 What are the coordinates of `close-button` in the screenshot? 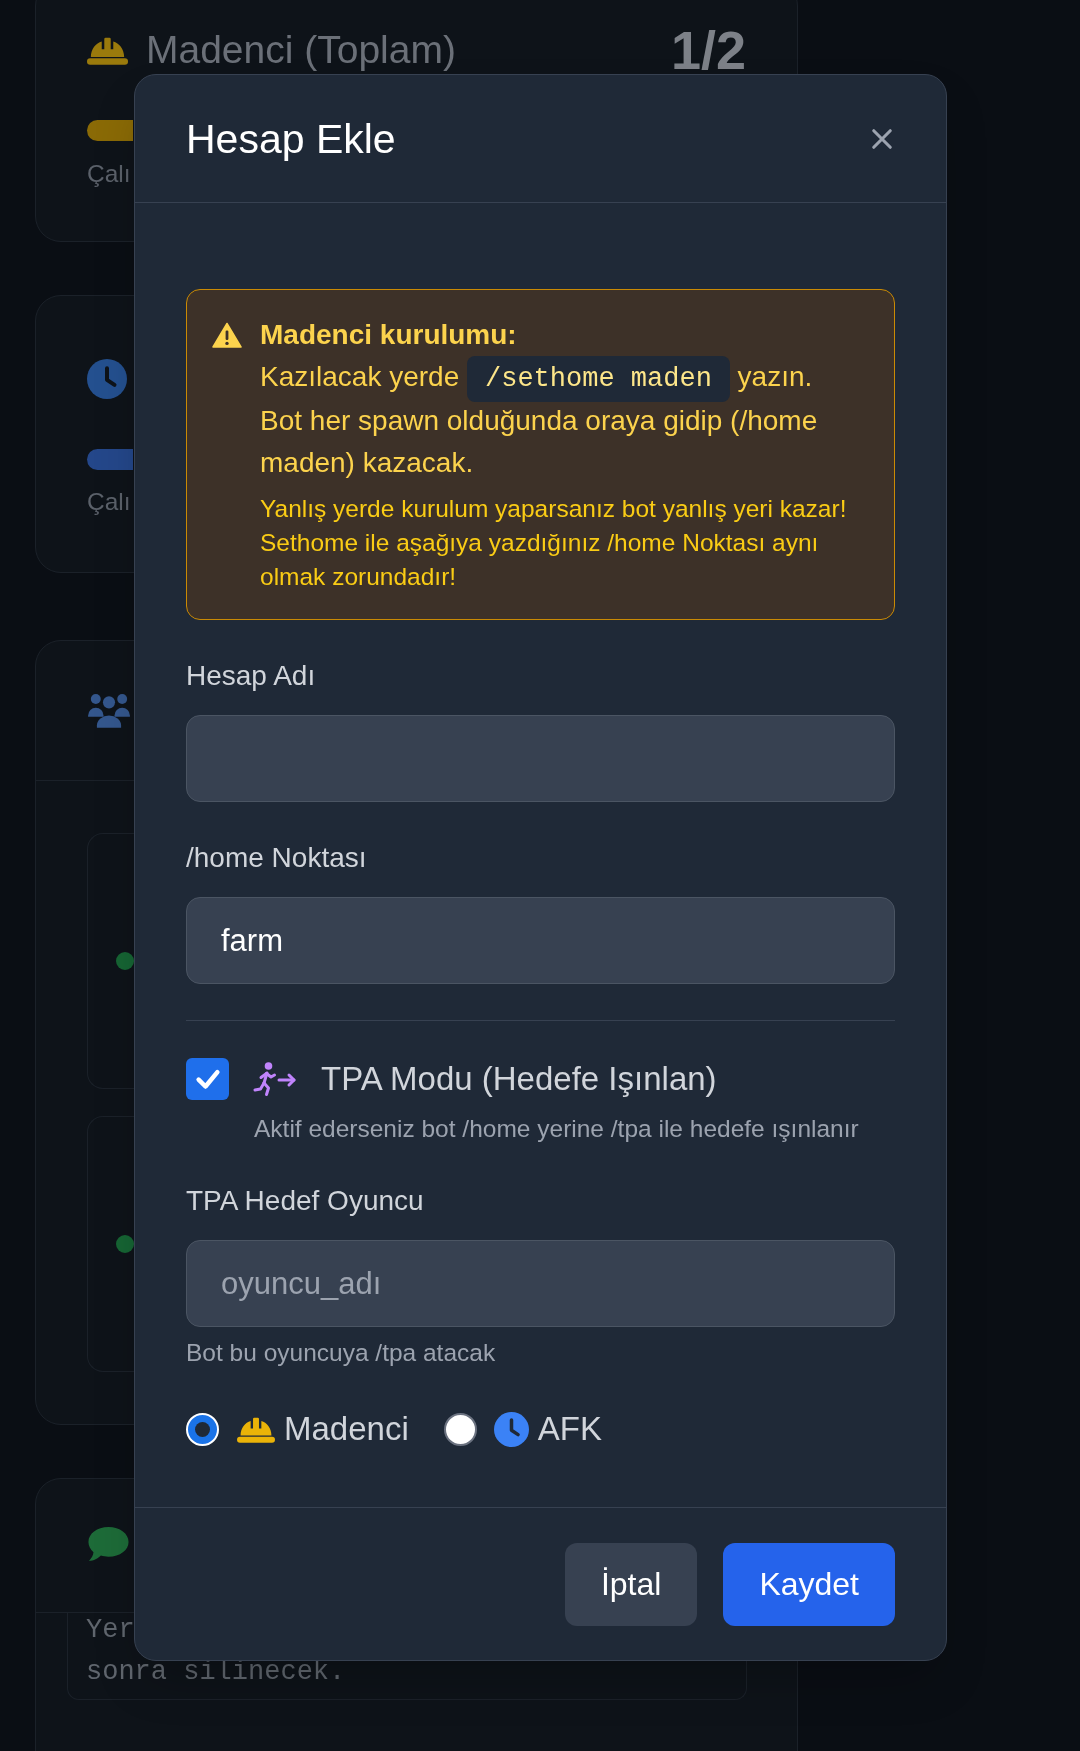 It's located at (882, 138).